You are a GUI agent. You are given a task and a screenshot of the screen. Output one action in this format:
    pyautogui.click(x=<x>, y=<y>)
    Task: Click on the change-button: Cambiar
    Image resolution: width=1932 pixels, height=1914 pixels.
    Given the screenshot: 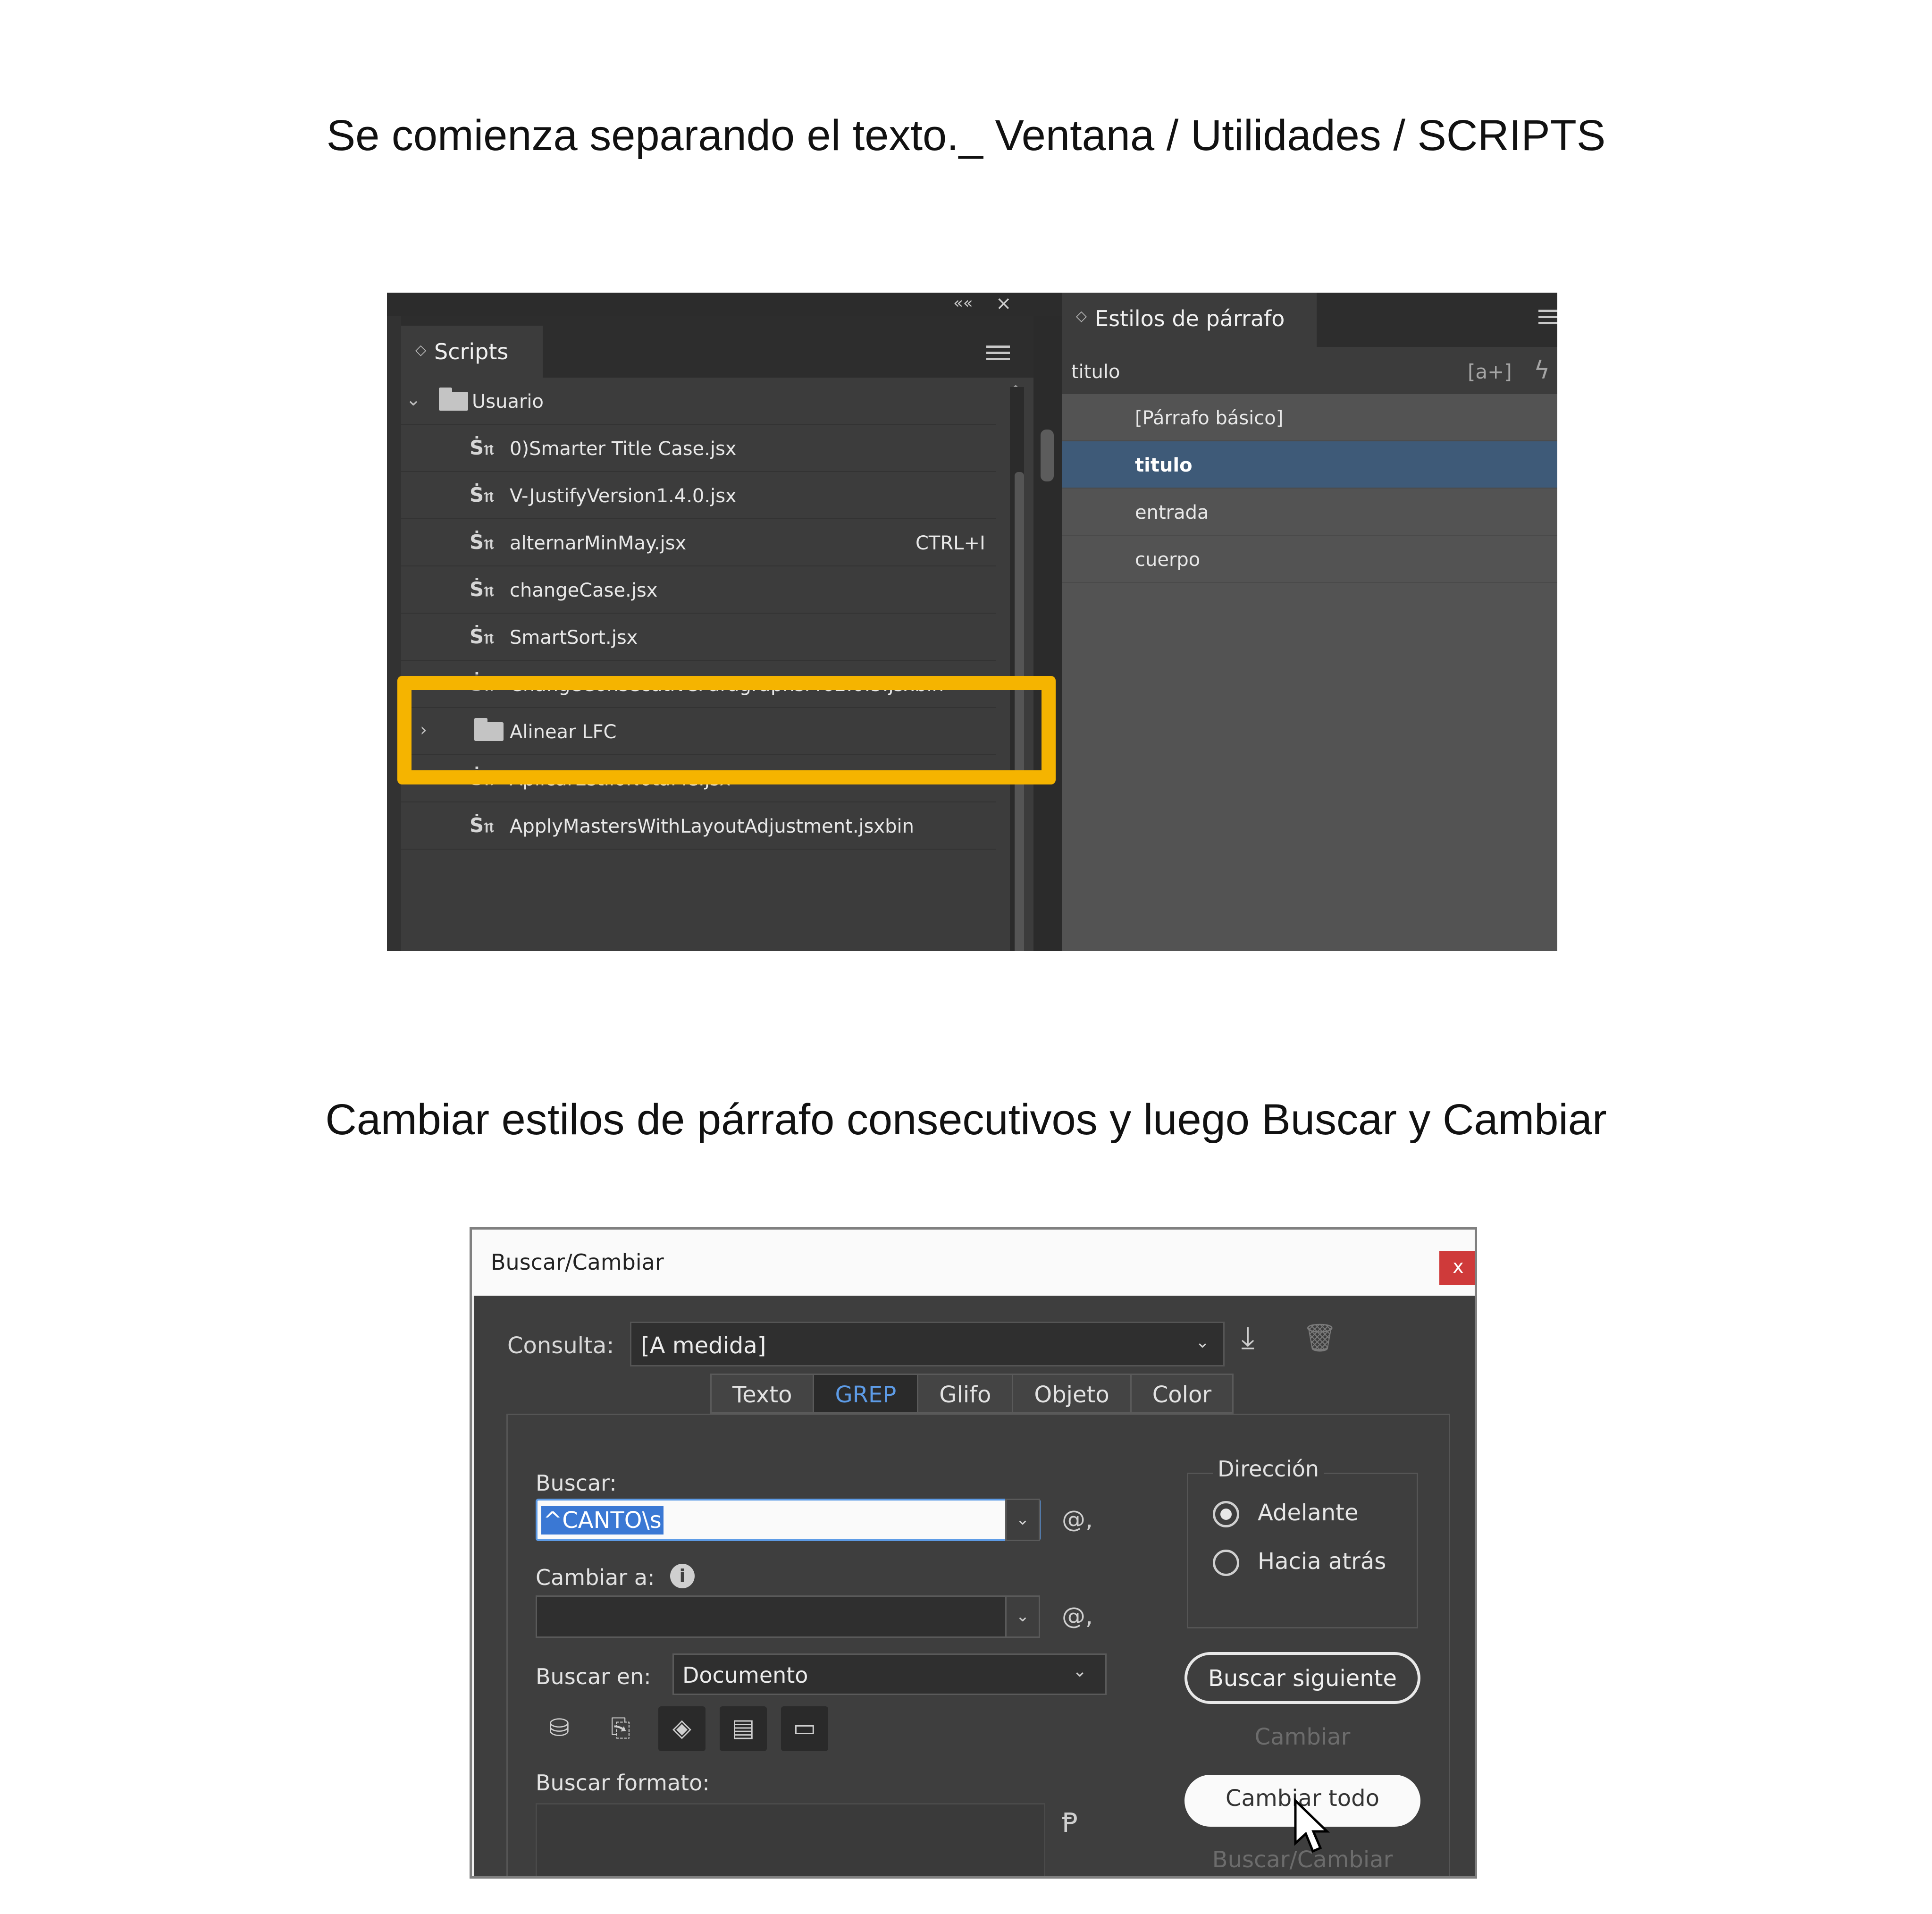 What is the action you would take?
    pyautogui.click(x=1302, y=1739)
    